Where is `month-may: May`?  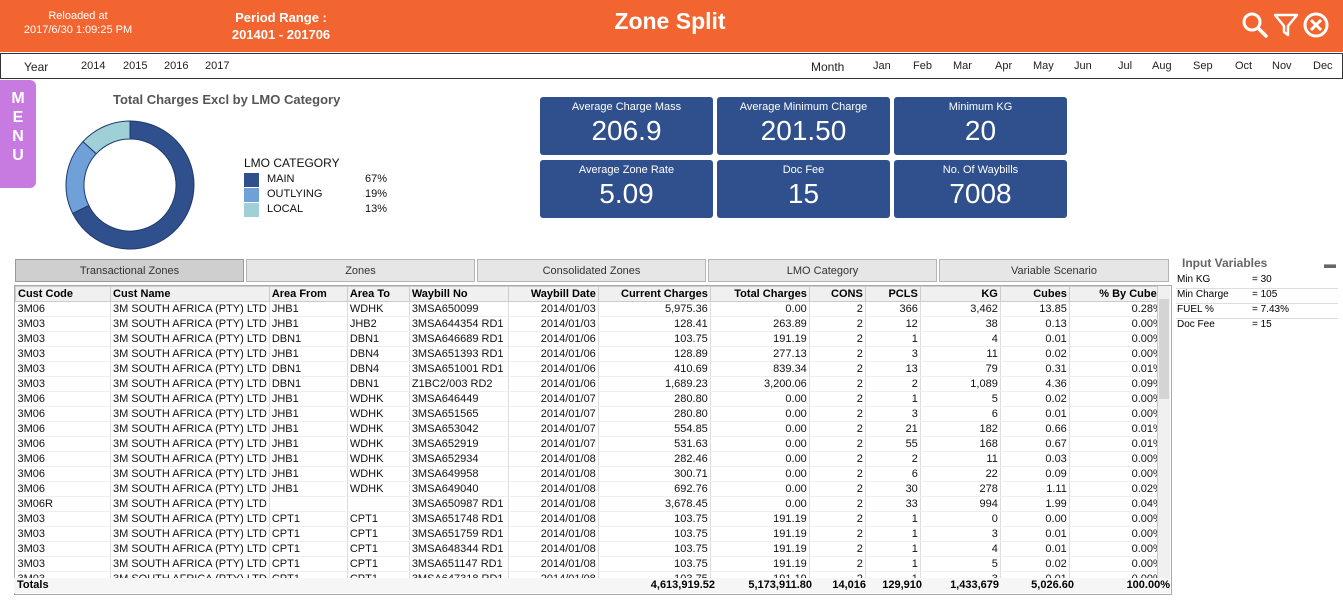 month-may: May is located at coordinates (1043, 66).